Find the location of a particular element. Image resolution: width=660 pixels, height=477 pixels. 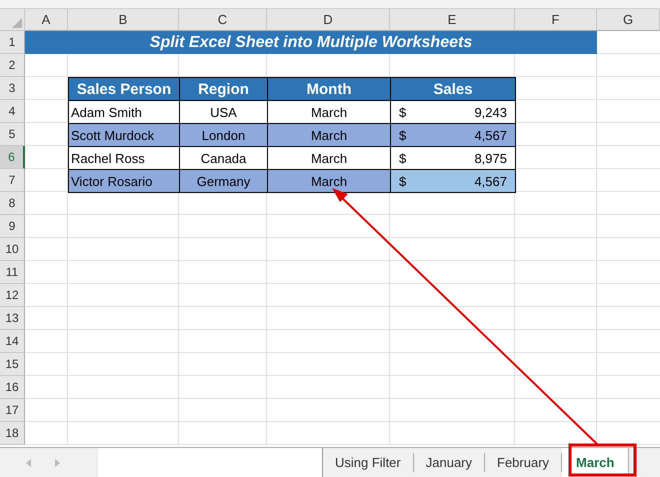

select-all-icon is located at coordinates (17, 23).